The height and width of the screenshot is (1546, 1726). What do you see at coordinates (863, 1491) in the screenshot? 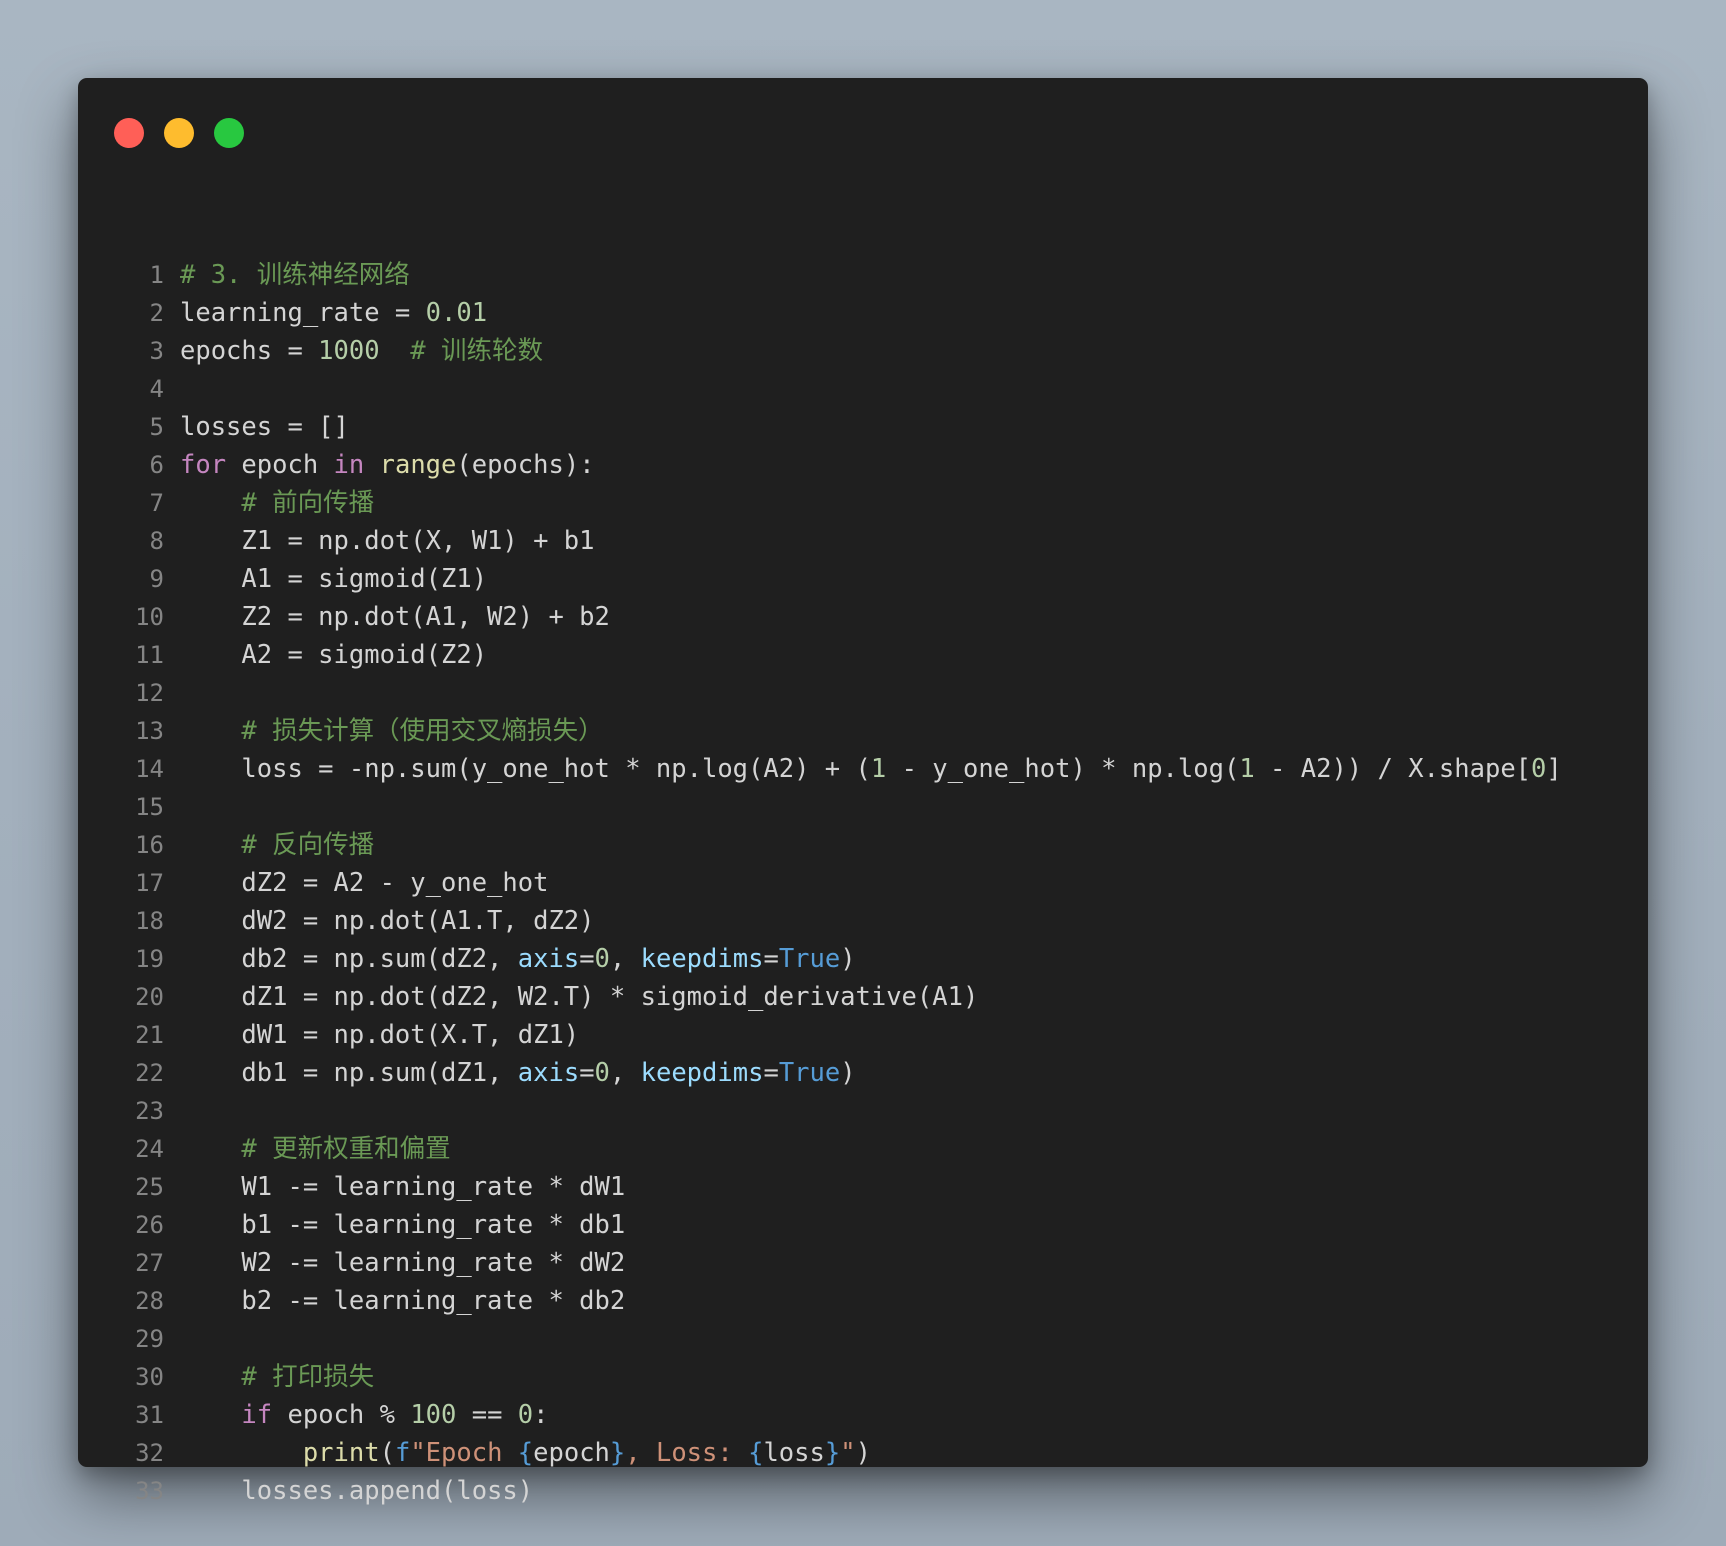
I see `code-line: 33 losses.append(loss)` at bounding box center [863, 1491].